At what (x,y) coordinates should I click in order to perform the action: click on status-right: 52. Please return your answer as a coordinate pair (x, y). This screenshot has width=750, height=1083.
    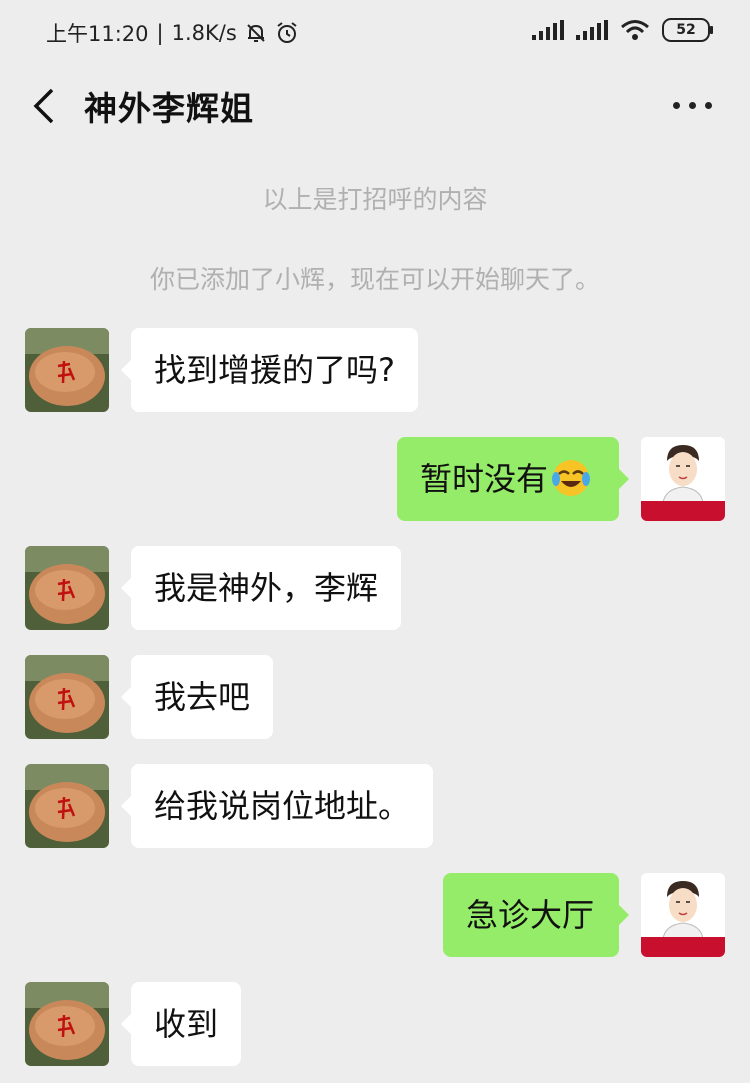
    Looking at the image, I should click on (622, 30).